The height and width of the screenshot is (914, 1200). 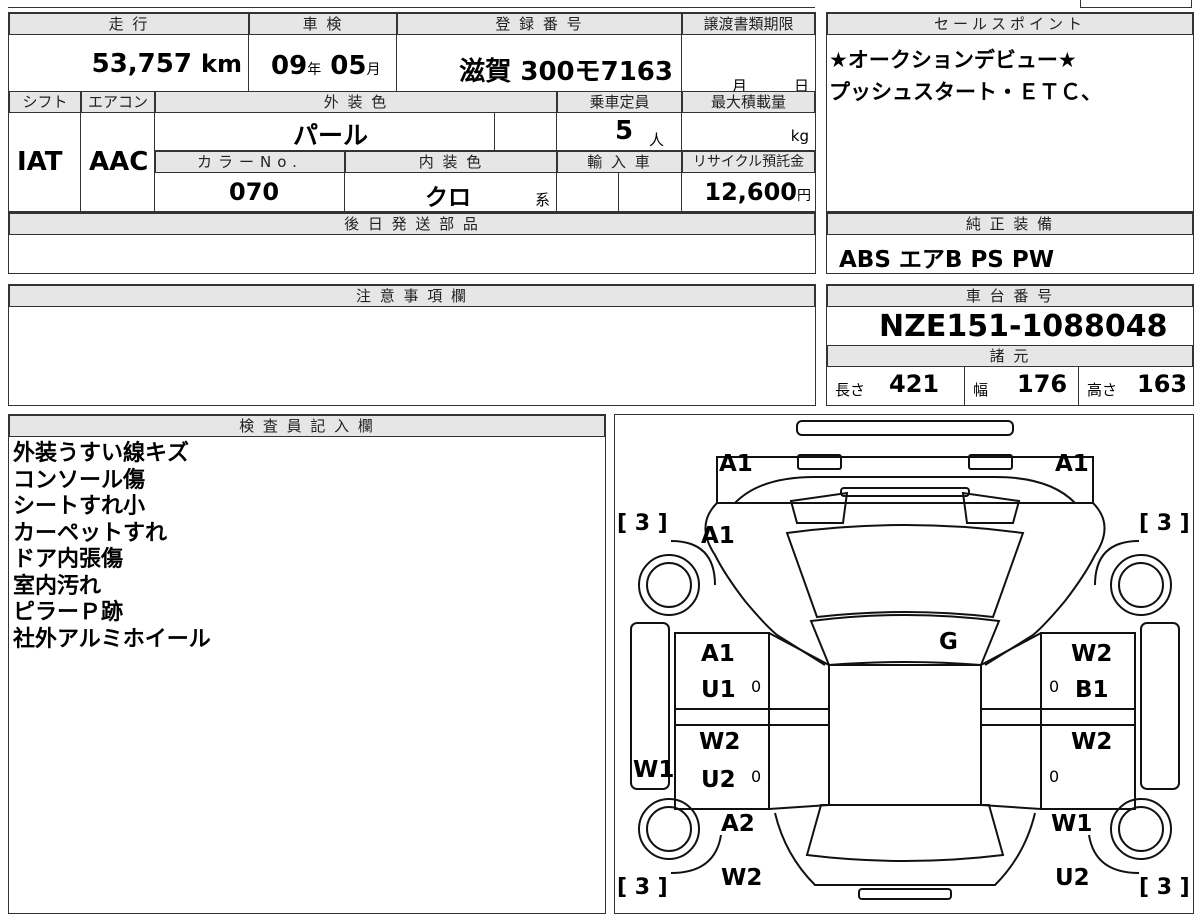 I want to click on rear-bumper, so click(x=905, y=894).